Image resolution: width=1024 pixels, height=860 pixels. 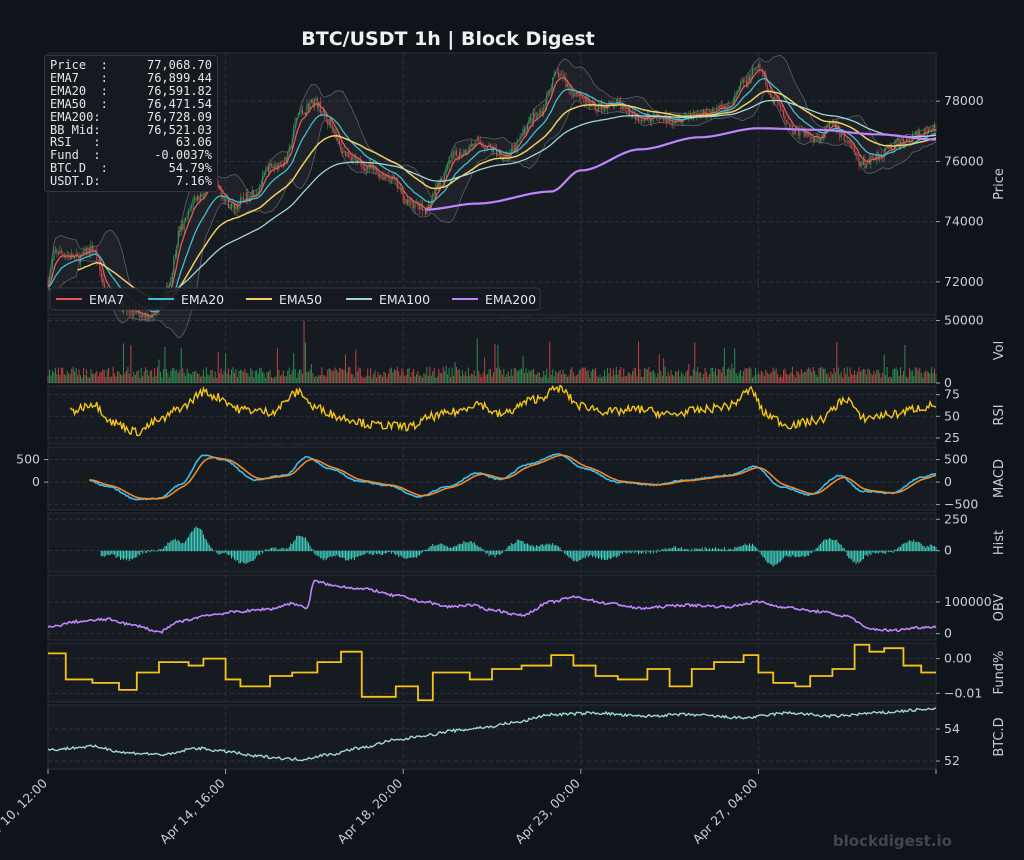 I want to click on y-axis-label: BTC.D, so click(x=999, y=736).